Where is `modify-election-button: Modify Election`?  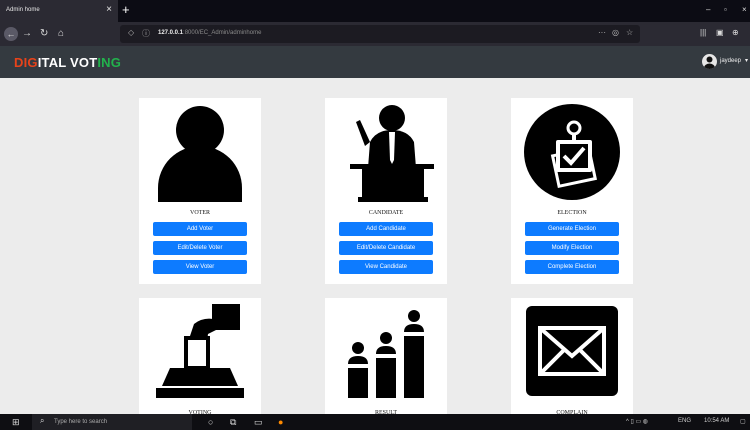
modify-election-button: Modify Election is located at coordinates (572, 248).